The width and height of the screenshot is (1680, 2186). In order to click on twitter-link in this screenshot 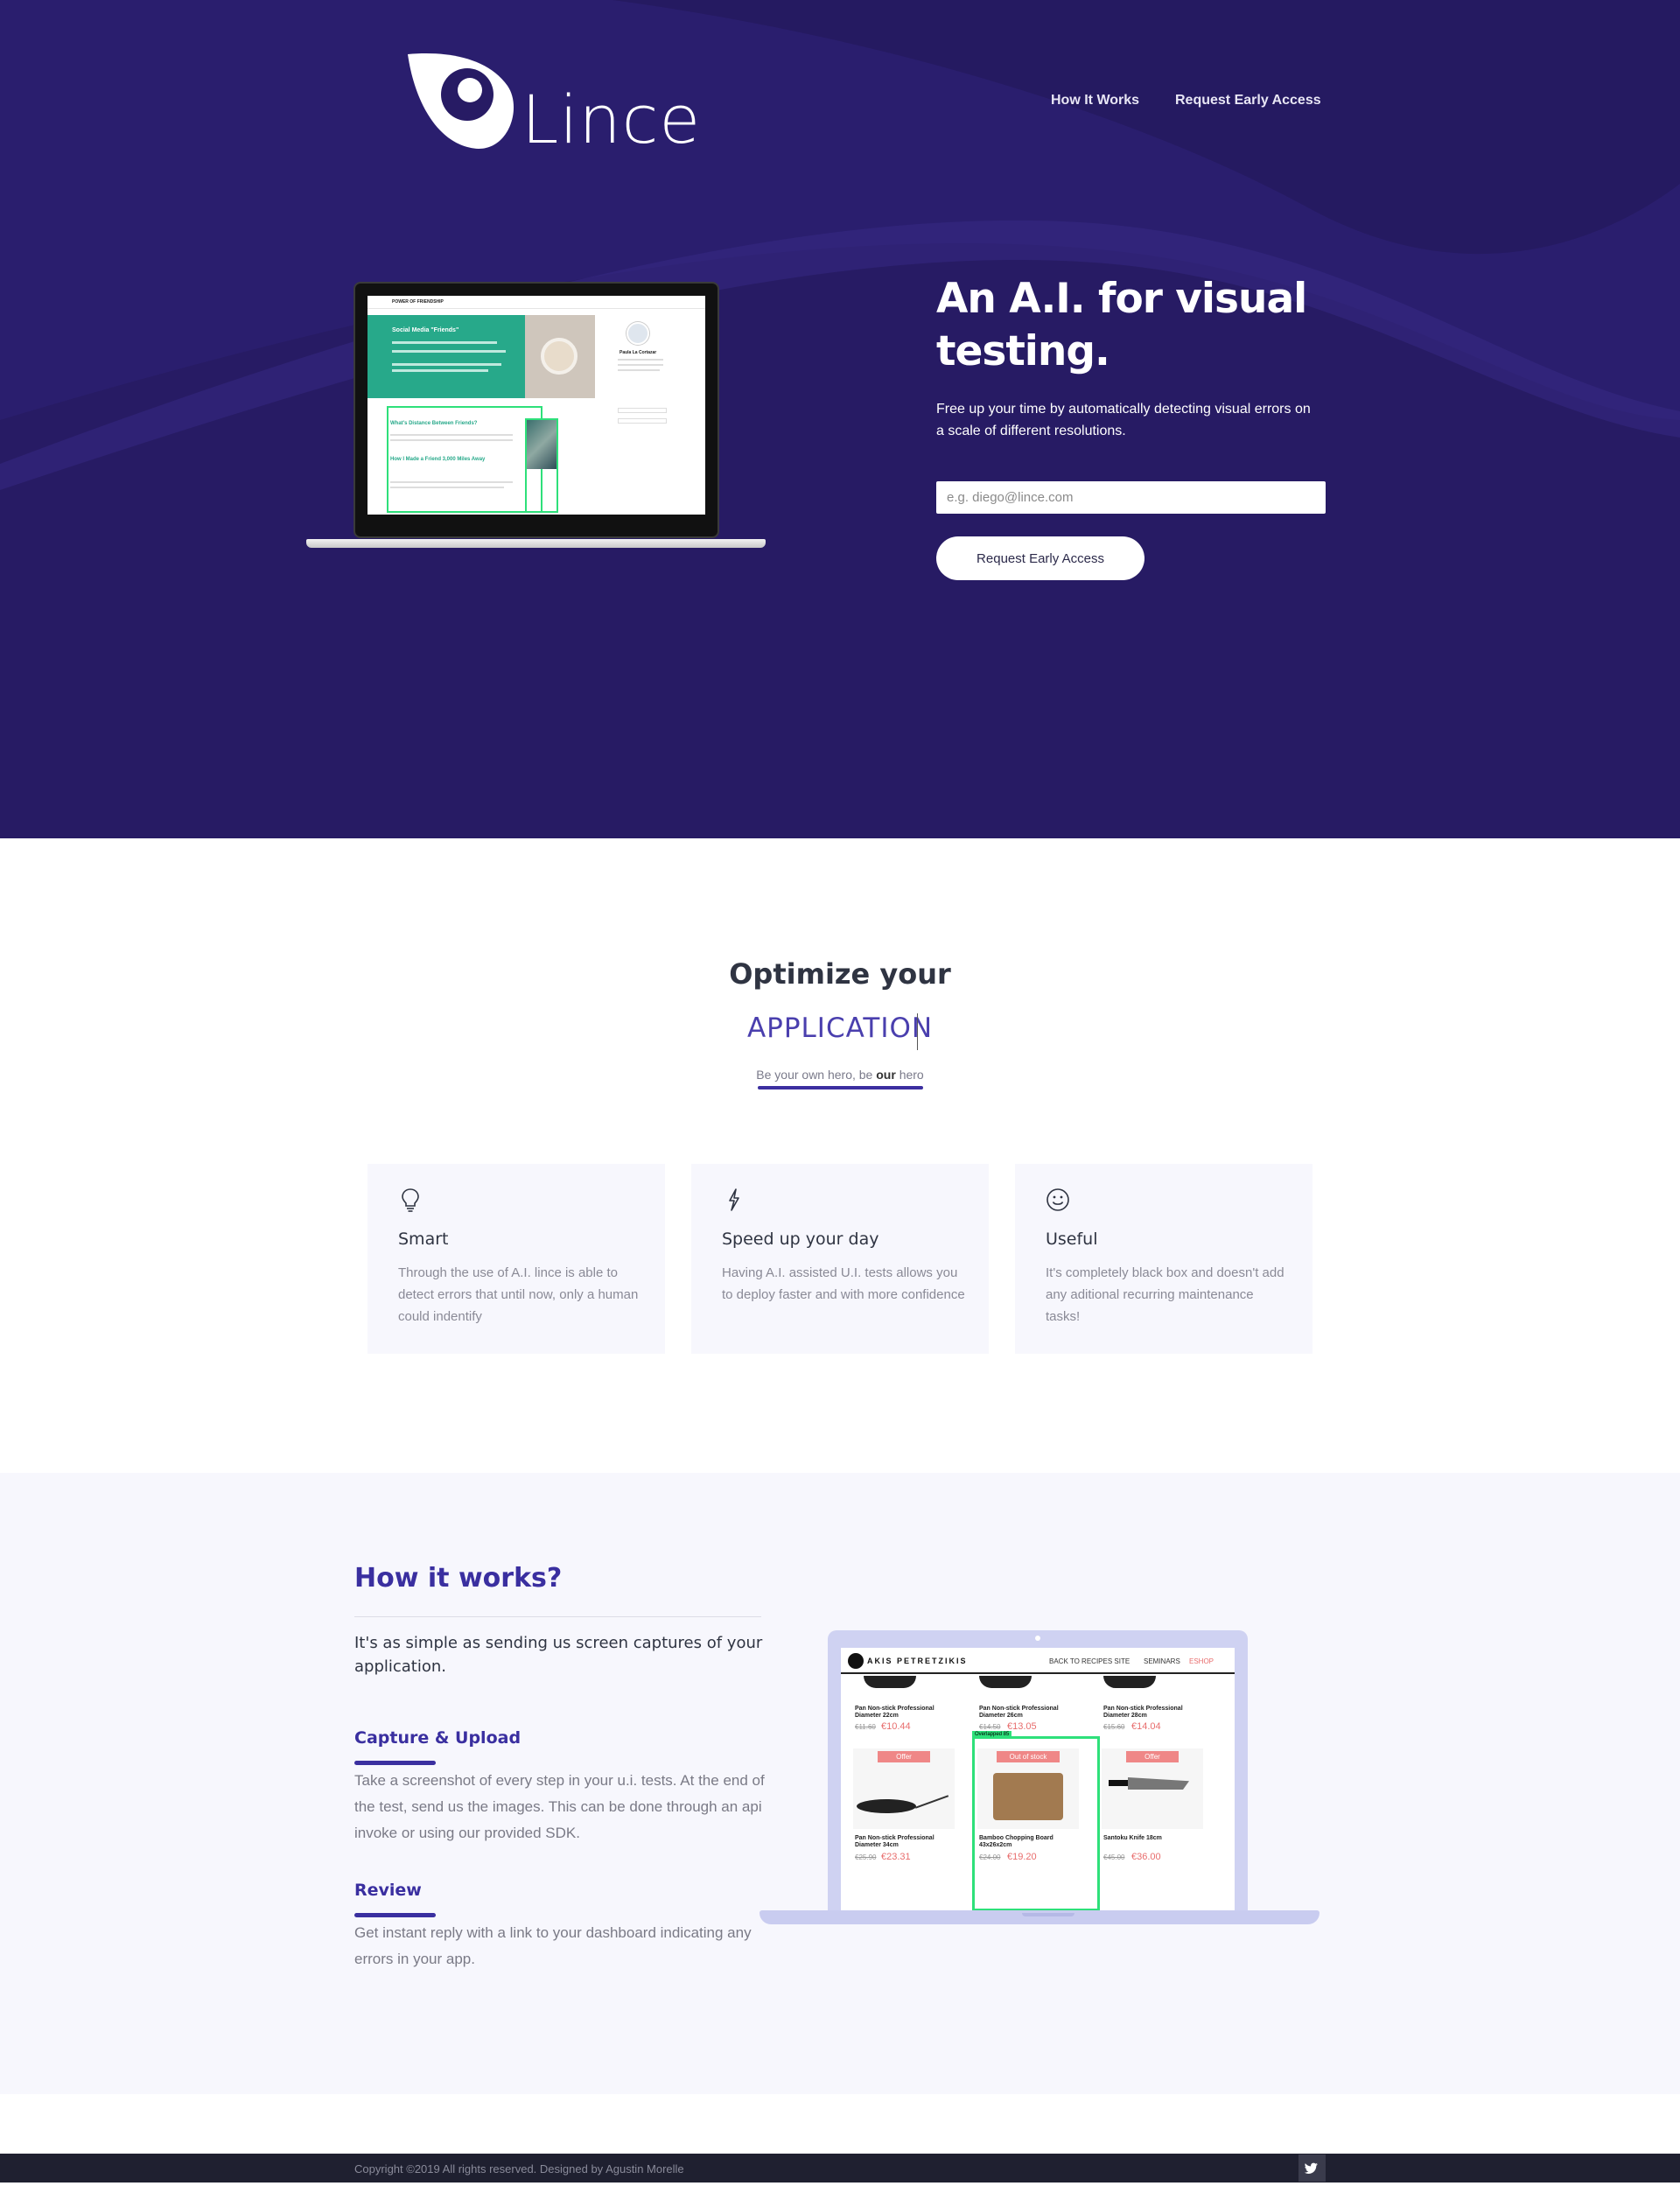, I will do `click(1312, 2168)`.